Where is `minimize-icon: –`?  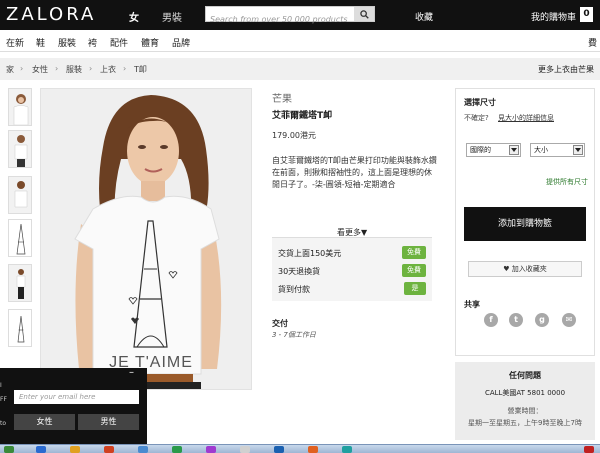 minimize-icon: – is located at coordinates (133, 373).